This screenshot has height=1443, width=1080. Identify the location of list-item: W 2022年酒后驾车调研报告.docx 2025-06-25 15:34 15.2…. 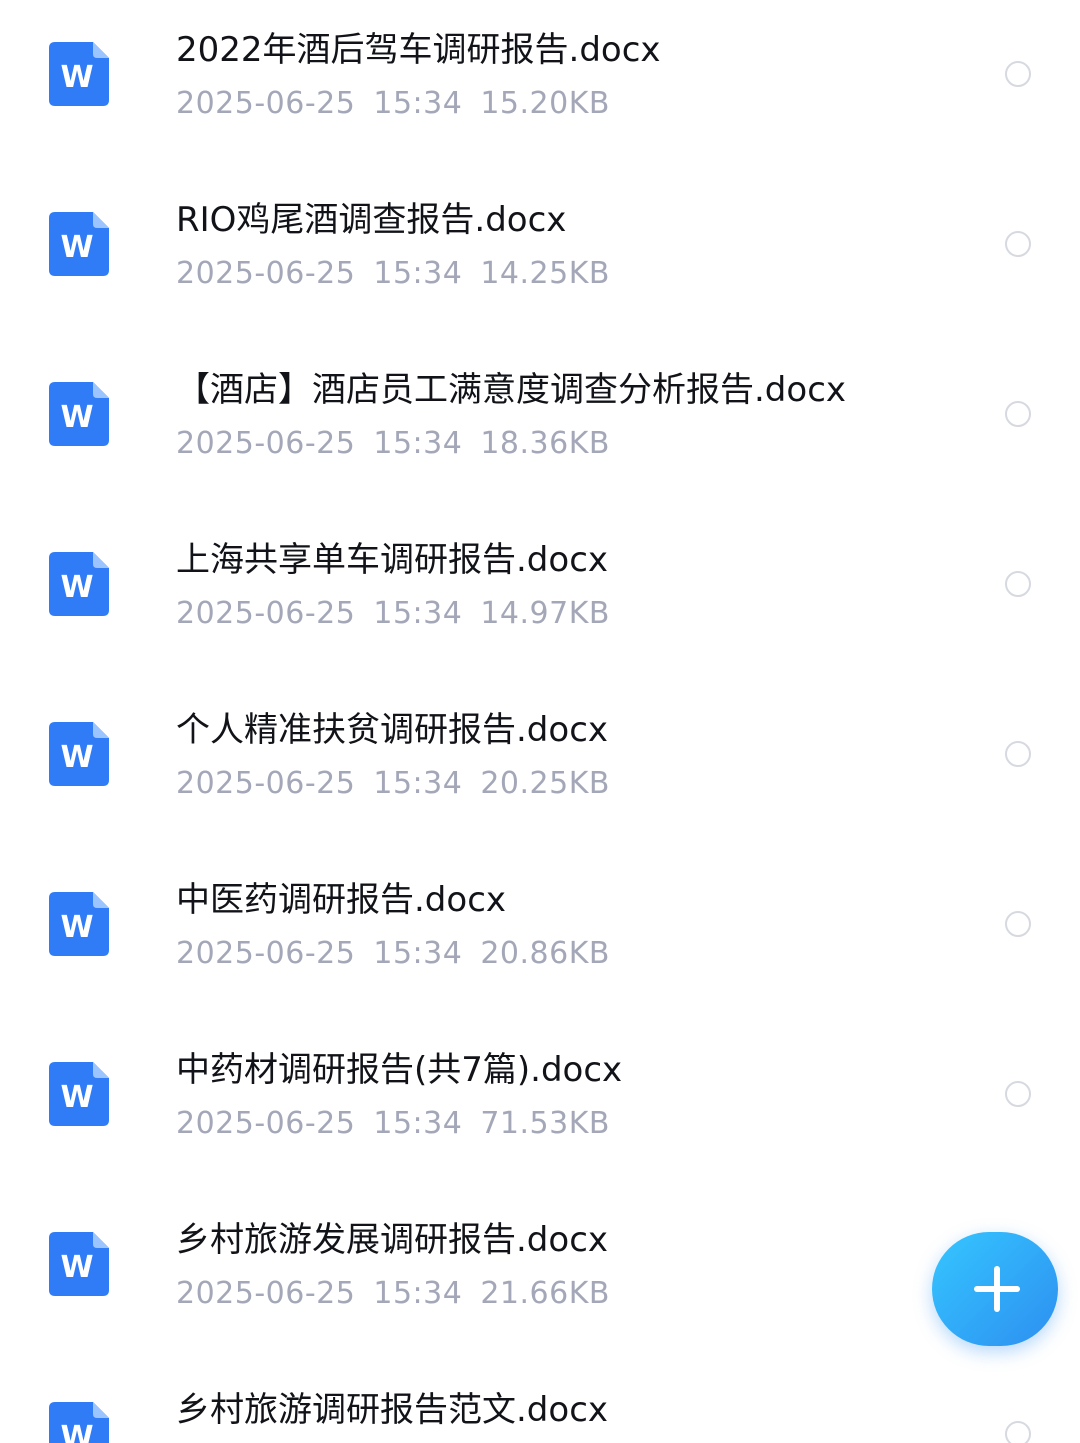
(540, 85).